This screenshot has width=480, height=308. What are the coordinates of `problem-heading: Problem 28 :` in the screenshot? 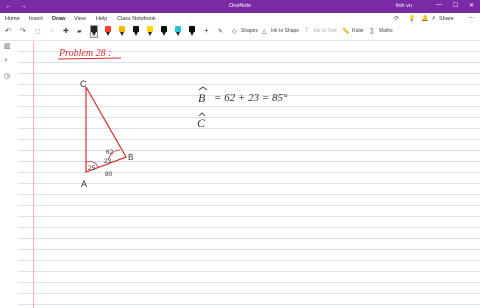 It's located at (84, 53).